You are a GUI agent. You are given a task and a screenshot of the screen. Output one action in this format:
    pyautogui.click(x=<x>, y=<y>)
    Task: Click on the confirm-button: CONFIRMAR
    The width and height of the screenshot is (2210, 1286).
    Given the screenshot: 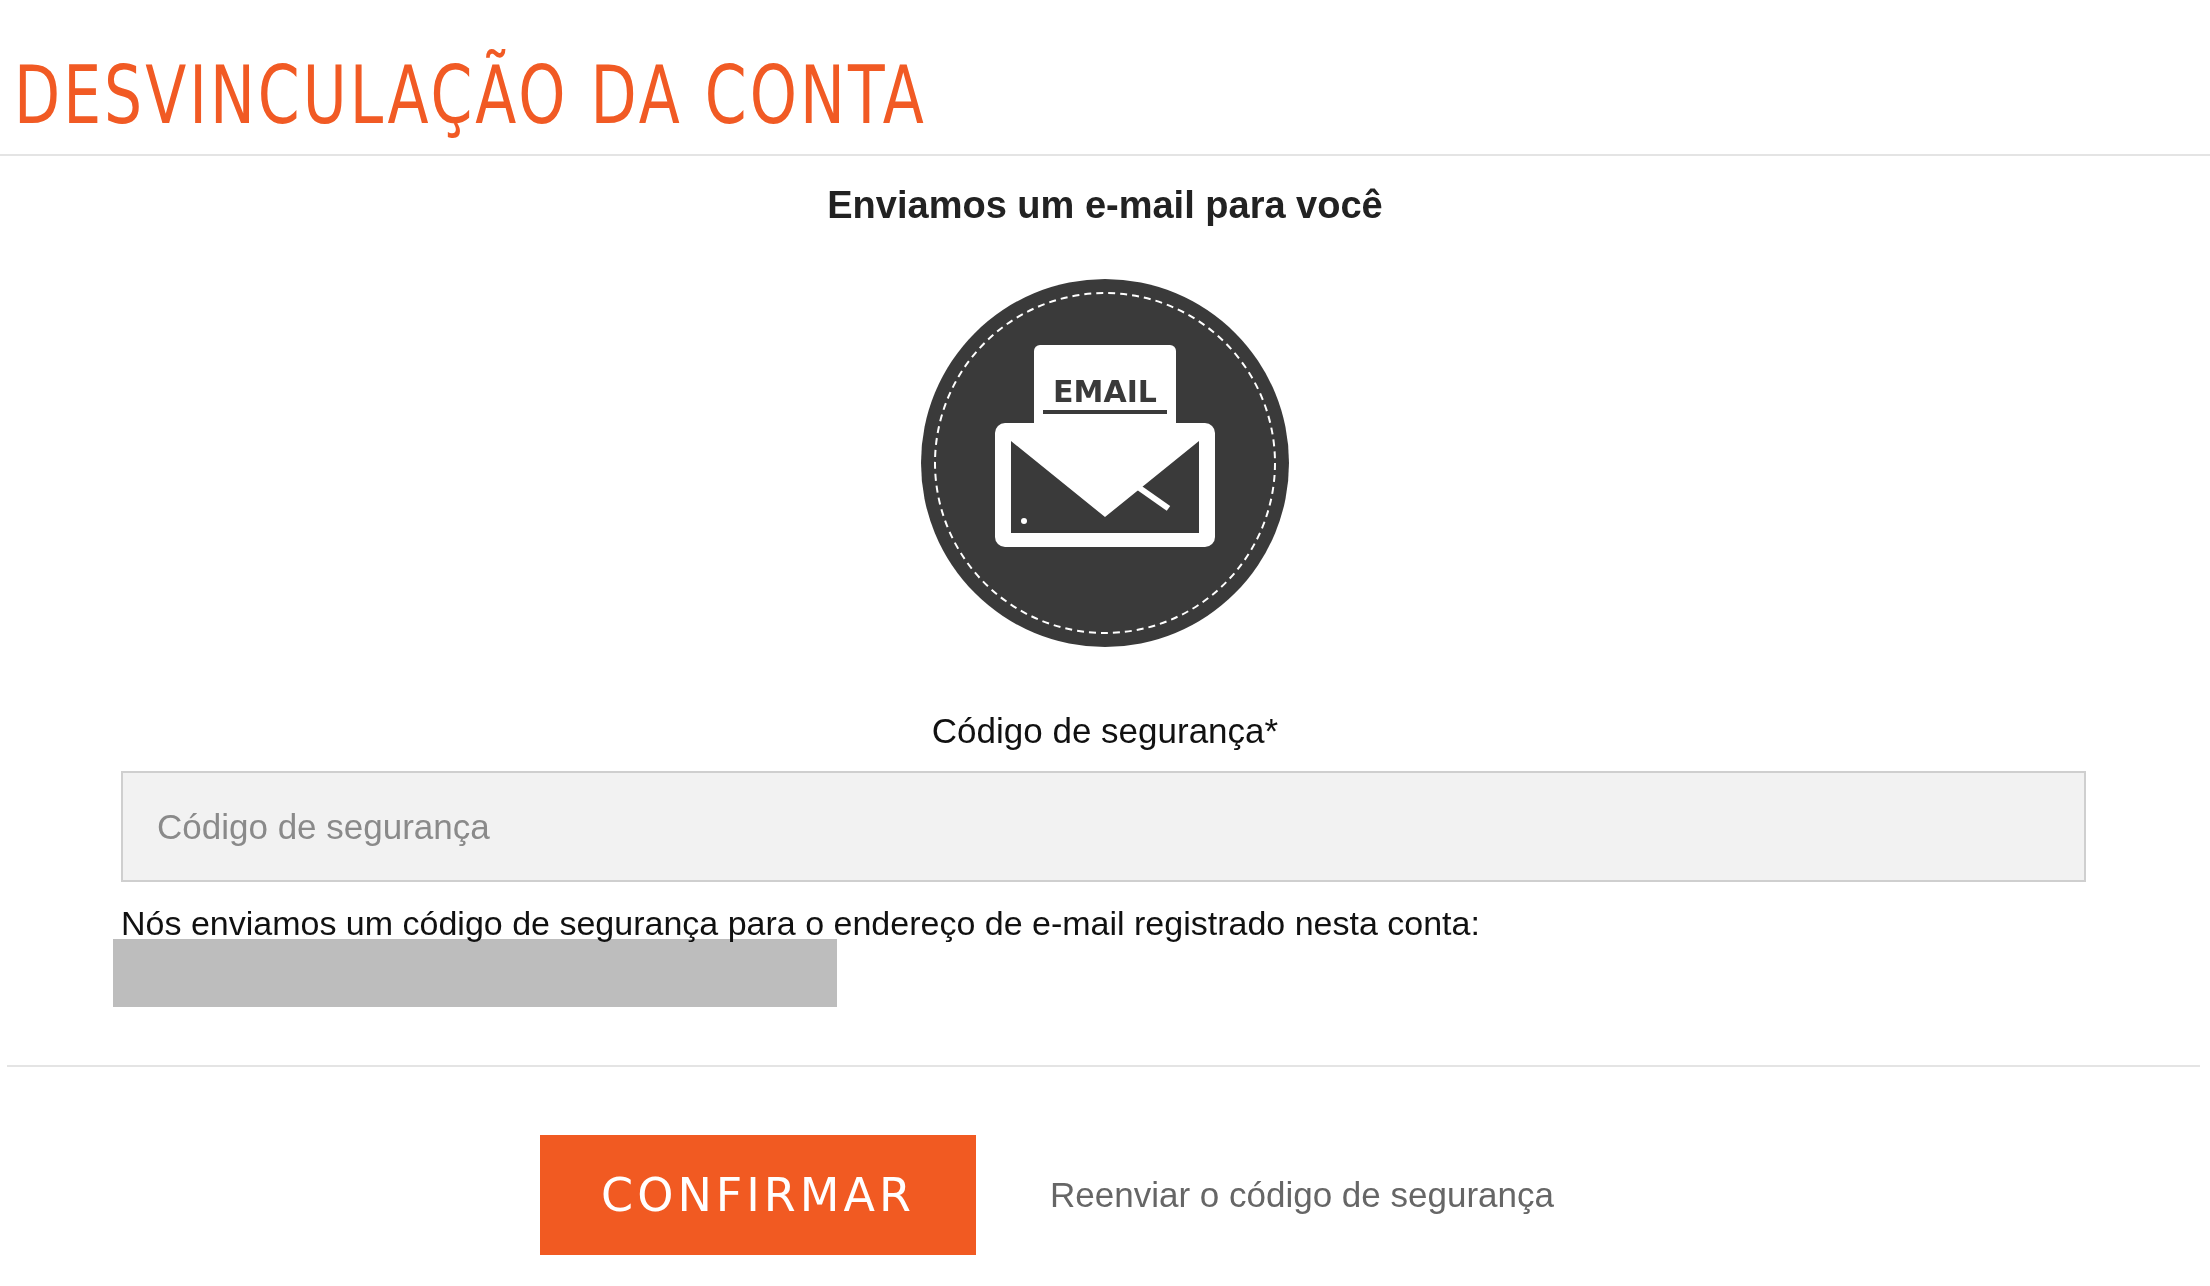 What is the action you would take?
    pyautogui.click(x=758, y=1195)
    